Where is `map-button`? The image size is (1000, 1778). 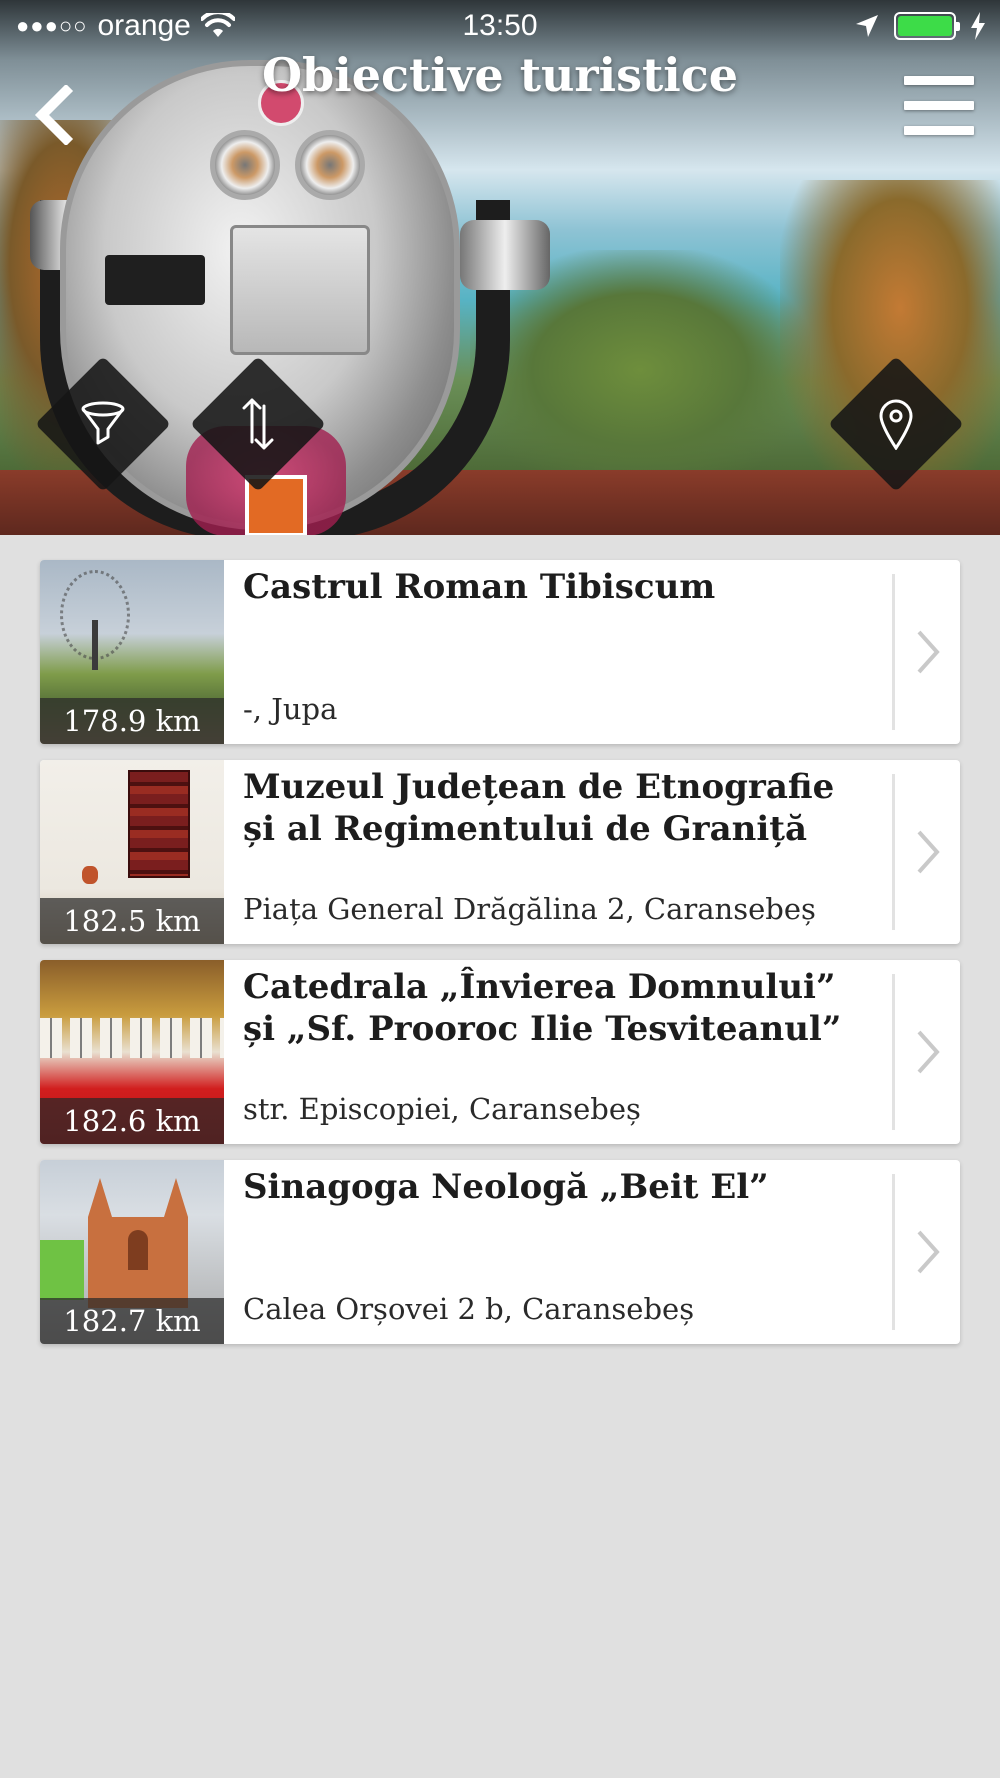 map-button is located at coordinates (896, 424).